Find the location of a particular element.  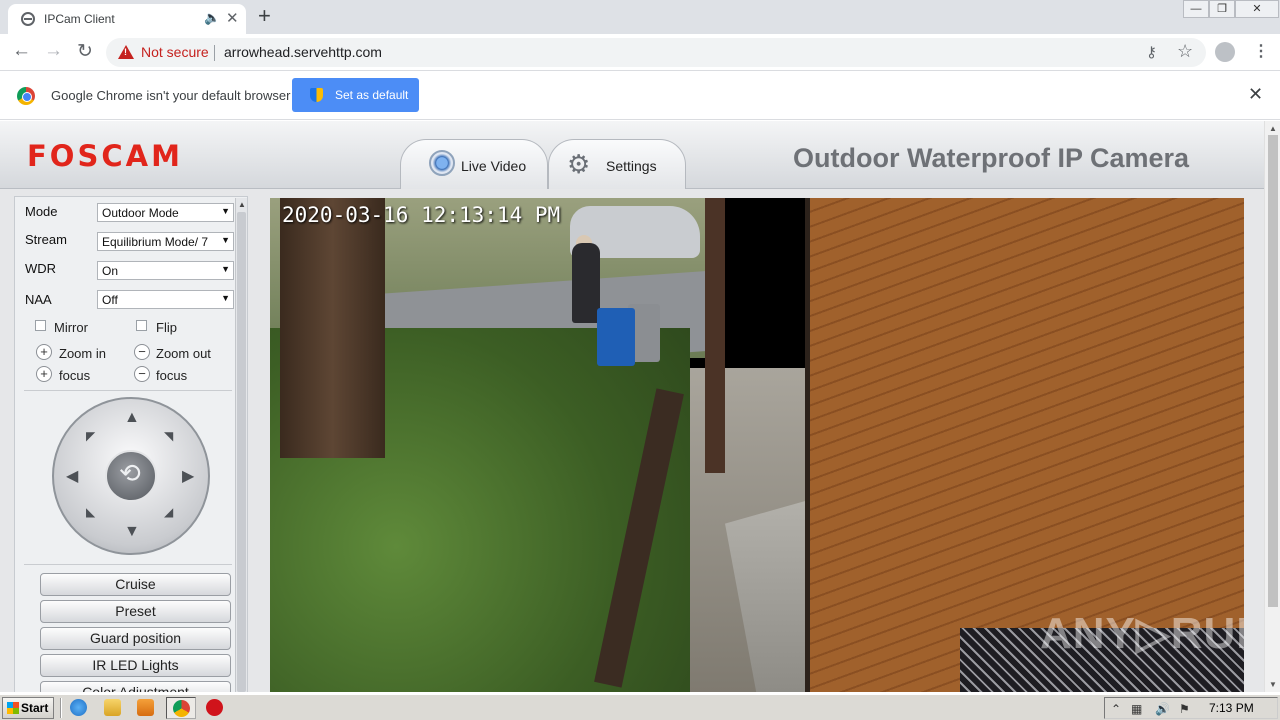

scroll-up-arrow: ▲ is located at coordinates (1273, 128).